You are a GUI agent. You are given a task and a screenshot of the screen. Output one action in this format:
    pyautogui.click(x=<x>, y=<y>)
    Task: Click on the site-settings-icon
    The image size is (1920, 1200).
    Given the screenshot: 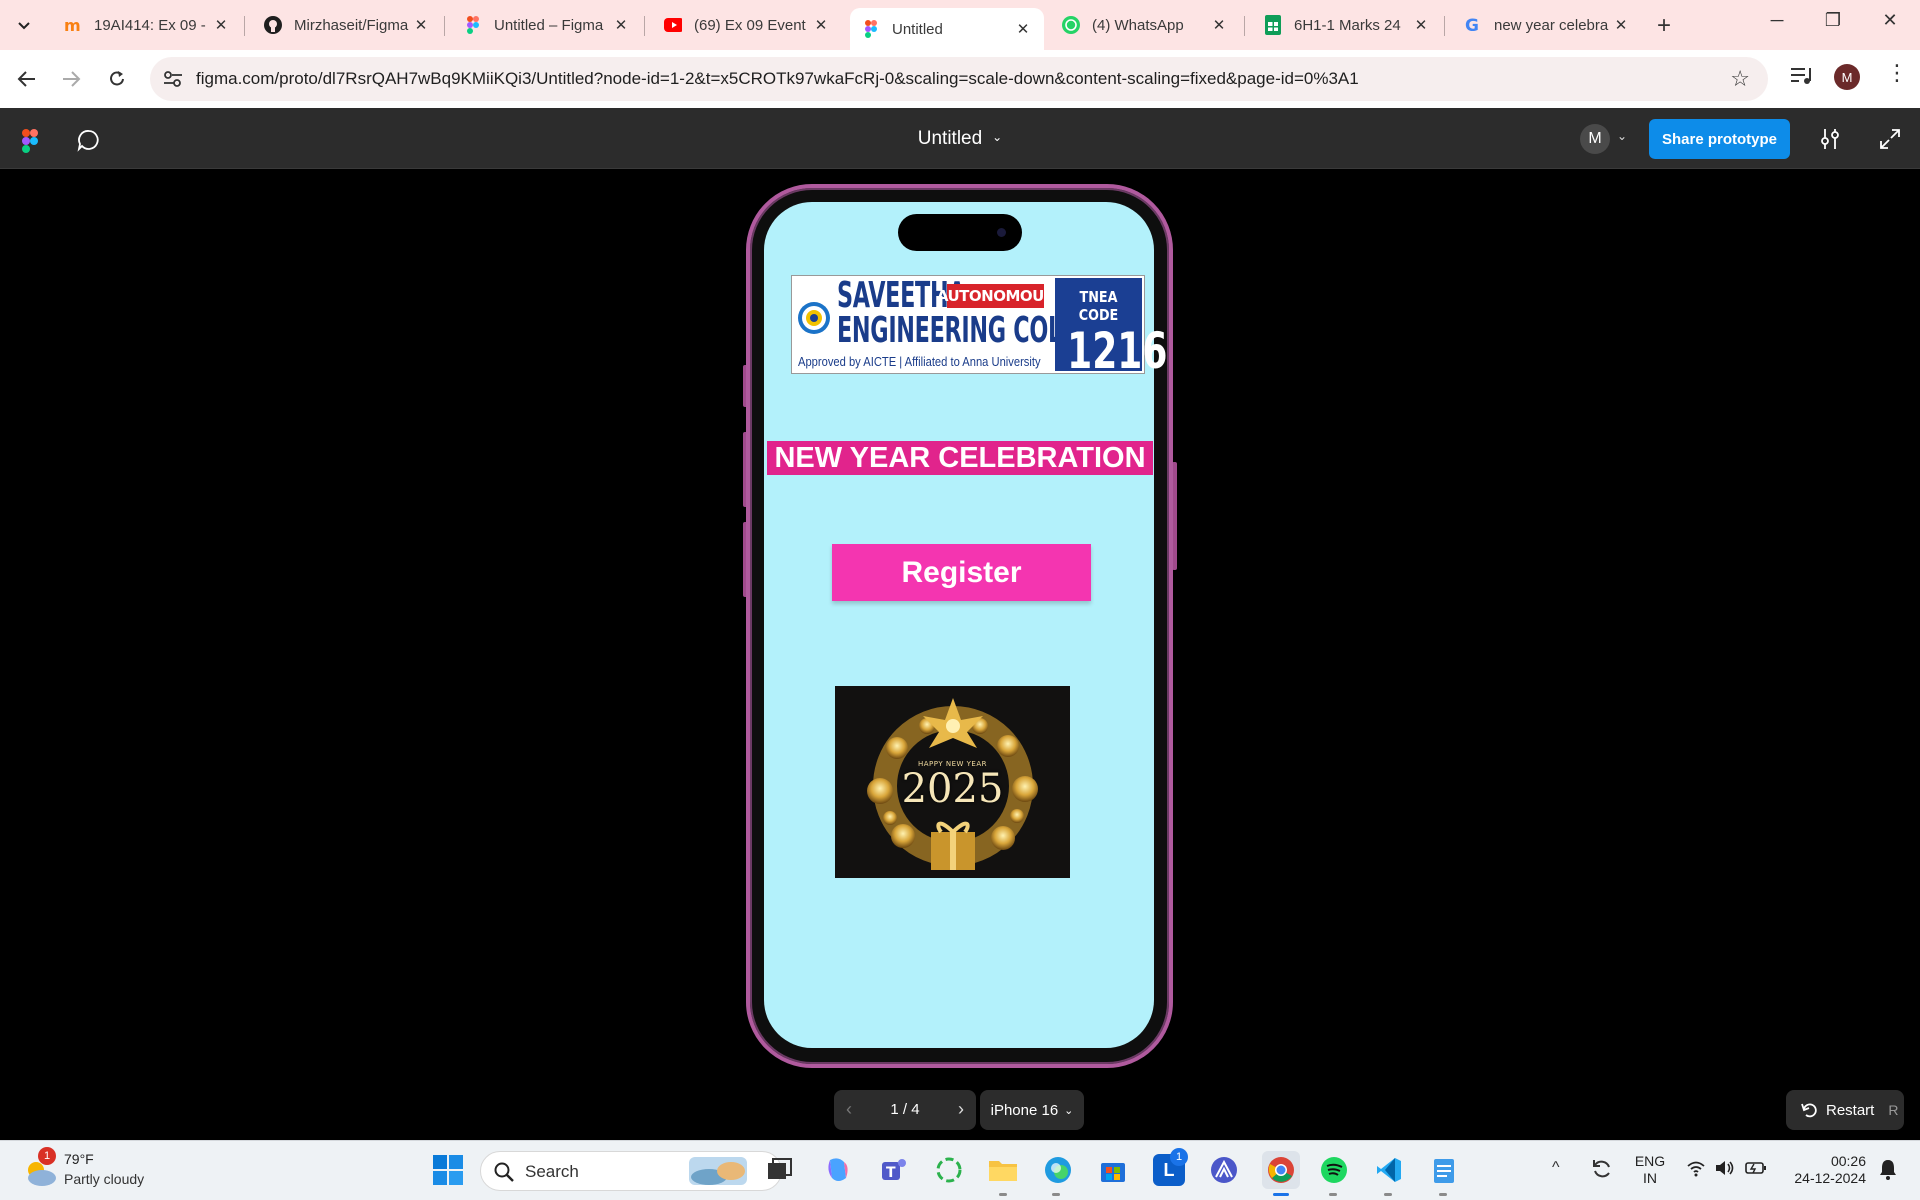 What is the action you would take?
    pyautogui.click(x=173, y=79)
    